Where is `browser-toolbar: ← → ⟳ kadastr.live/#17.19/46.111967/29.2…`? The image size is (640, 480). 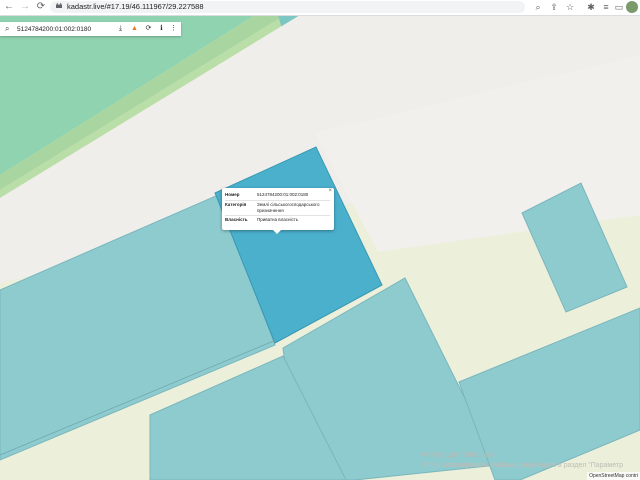 browser-toolbar: ← → ⟳ kadastr.live/#17.19/46.111967/29.2… is located at coordinates (320, 8).